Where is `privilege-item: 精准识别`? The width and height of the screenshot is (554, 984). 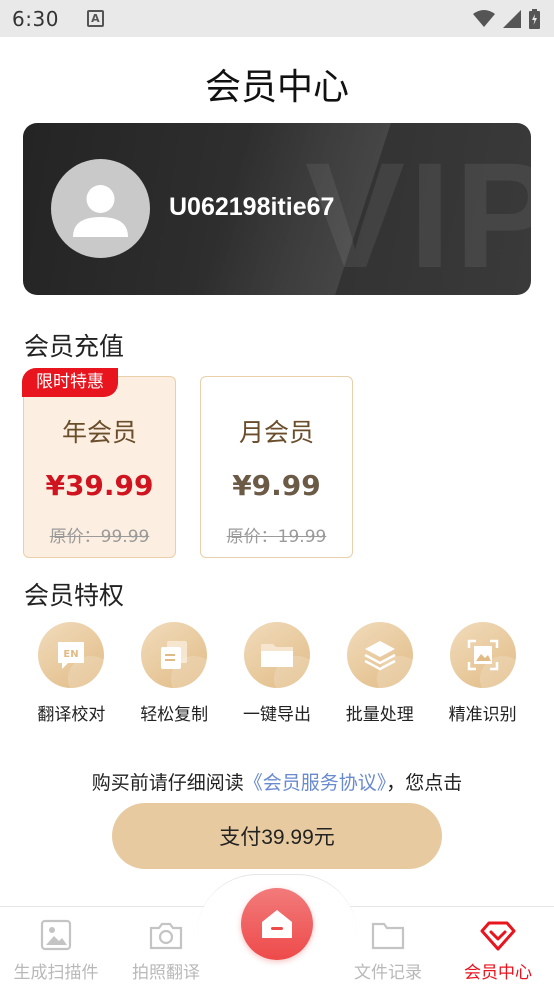
privilege-item: 精准识别 is located at coordinates (482, 673).